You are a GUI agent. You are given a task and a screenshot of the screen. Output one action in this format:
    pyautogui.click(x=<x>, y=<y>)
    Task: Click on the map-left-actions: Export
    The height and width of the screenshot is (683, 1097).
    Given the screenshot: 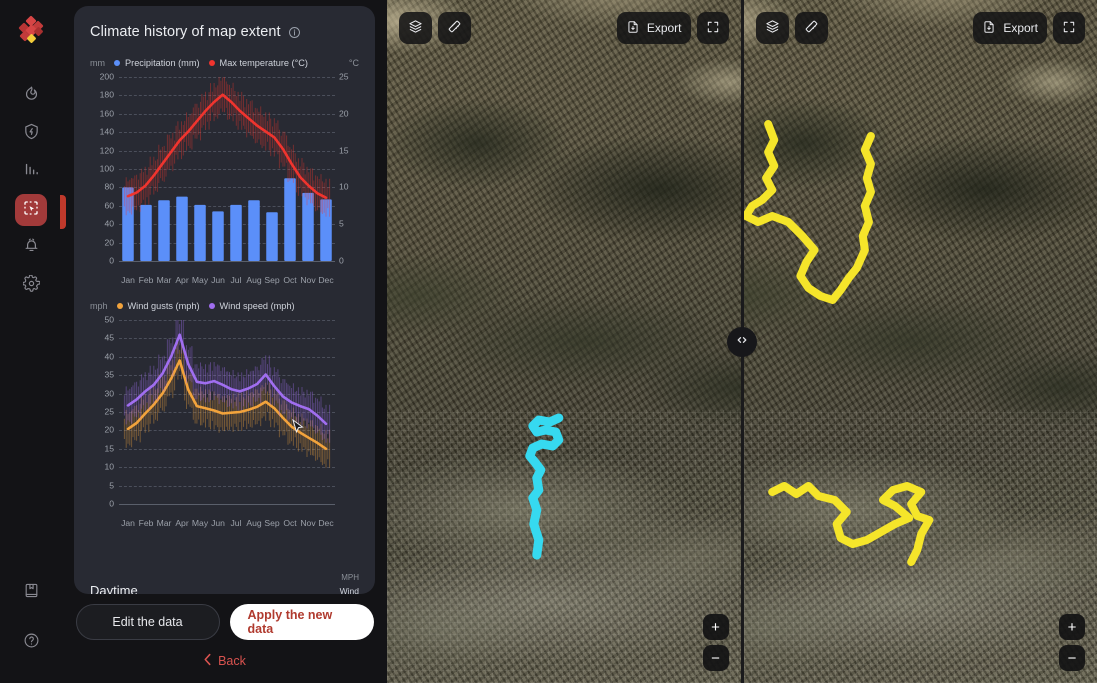 What is the action you would take?
    pyautogui.click(x=672, y=28)
    